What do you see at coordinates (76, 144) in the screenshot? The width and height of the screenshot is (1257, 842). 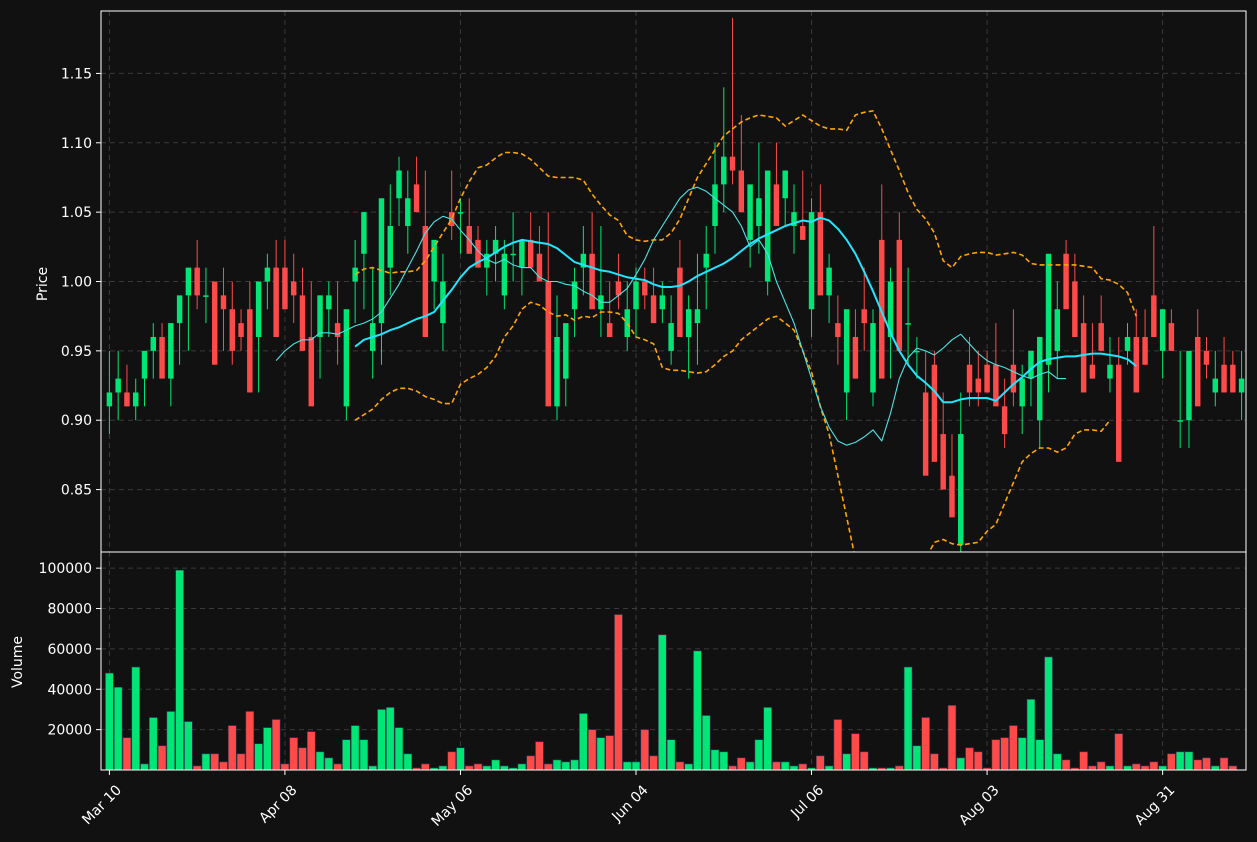 I see `price-y-tick-label: 1.10` at bounding box center [76, 144].